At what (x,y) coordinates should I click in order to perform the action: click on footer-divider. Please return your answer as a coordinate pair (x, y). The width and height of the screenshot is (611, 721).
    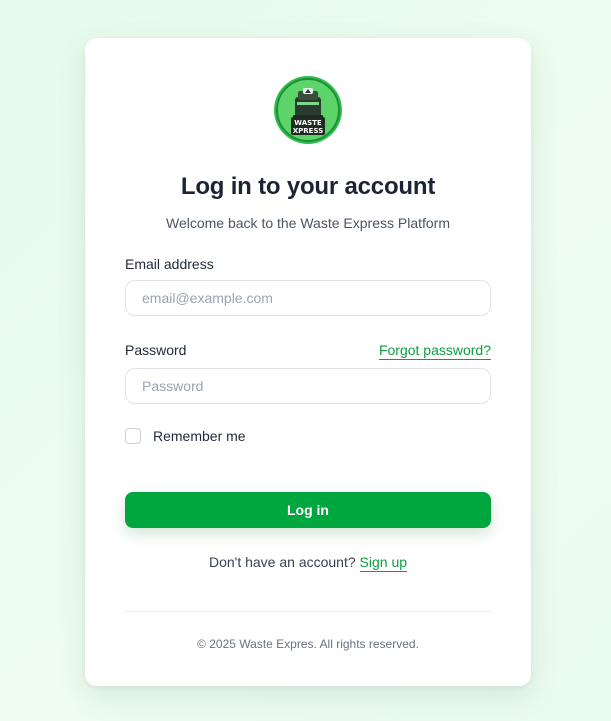
    Looking at the image, I should click on (308, 611).